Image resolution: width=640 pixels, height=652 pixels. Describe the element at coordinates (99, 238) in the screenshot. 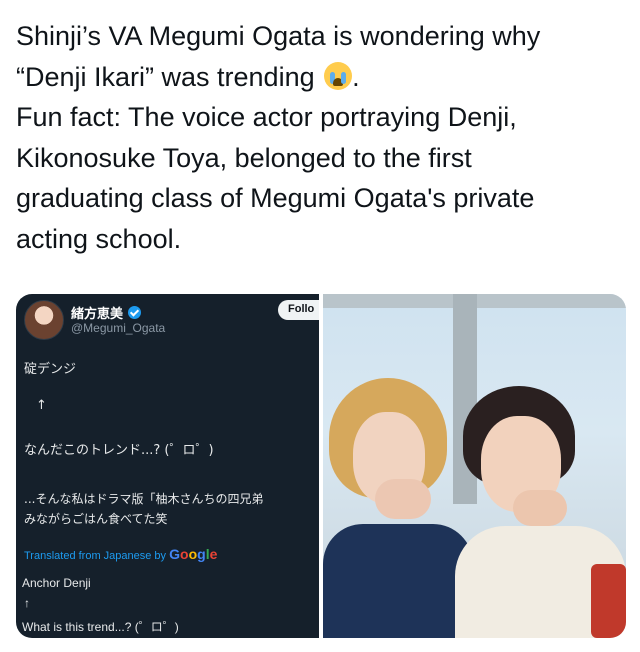

I see `post-line-6: acting school.` at that location.